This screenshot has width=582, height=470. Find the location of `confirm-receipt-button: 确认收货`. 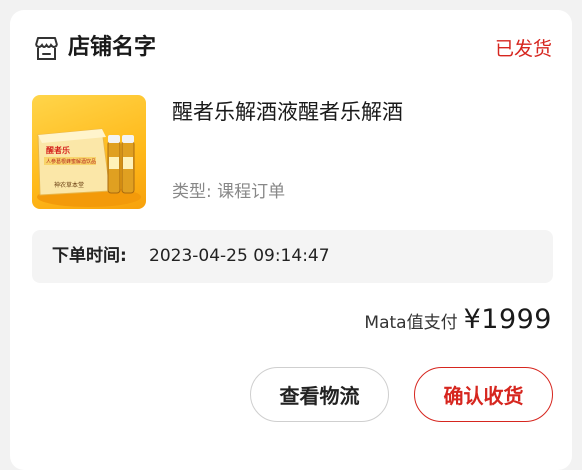

confirm-receipt-button: 确认收货 is located at coordinates (483, 394).